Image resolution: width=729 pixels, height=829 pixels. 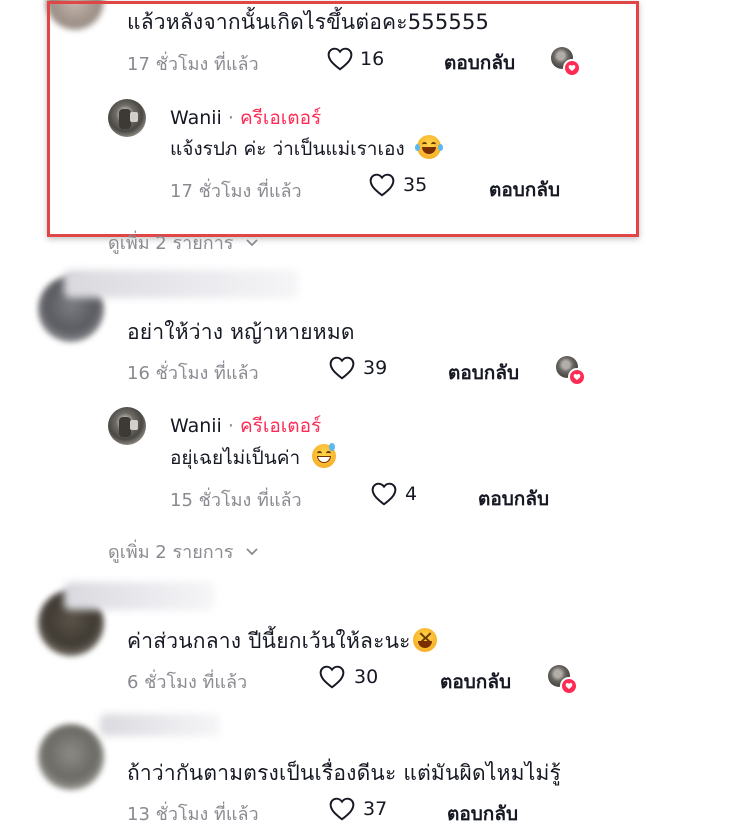 What do you see at coordinates (187, 682) in the screenshot?
I see `comment-time: 6 ชั่วโมง ที่แล้ว` at bounding box center [187, 682].